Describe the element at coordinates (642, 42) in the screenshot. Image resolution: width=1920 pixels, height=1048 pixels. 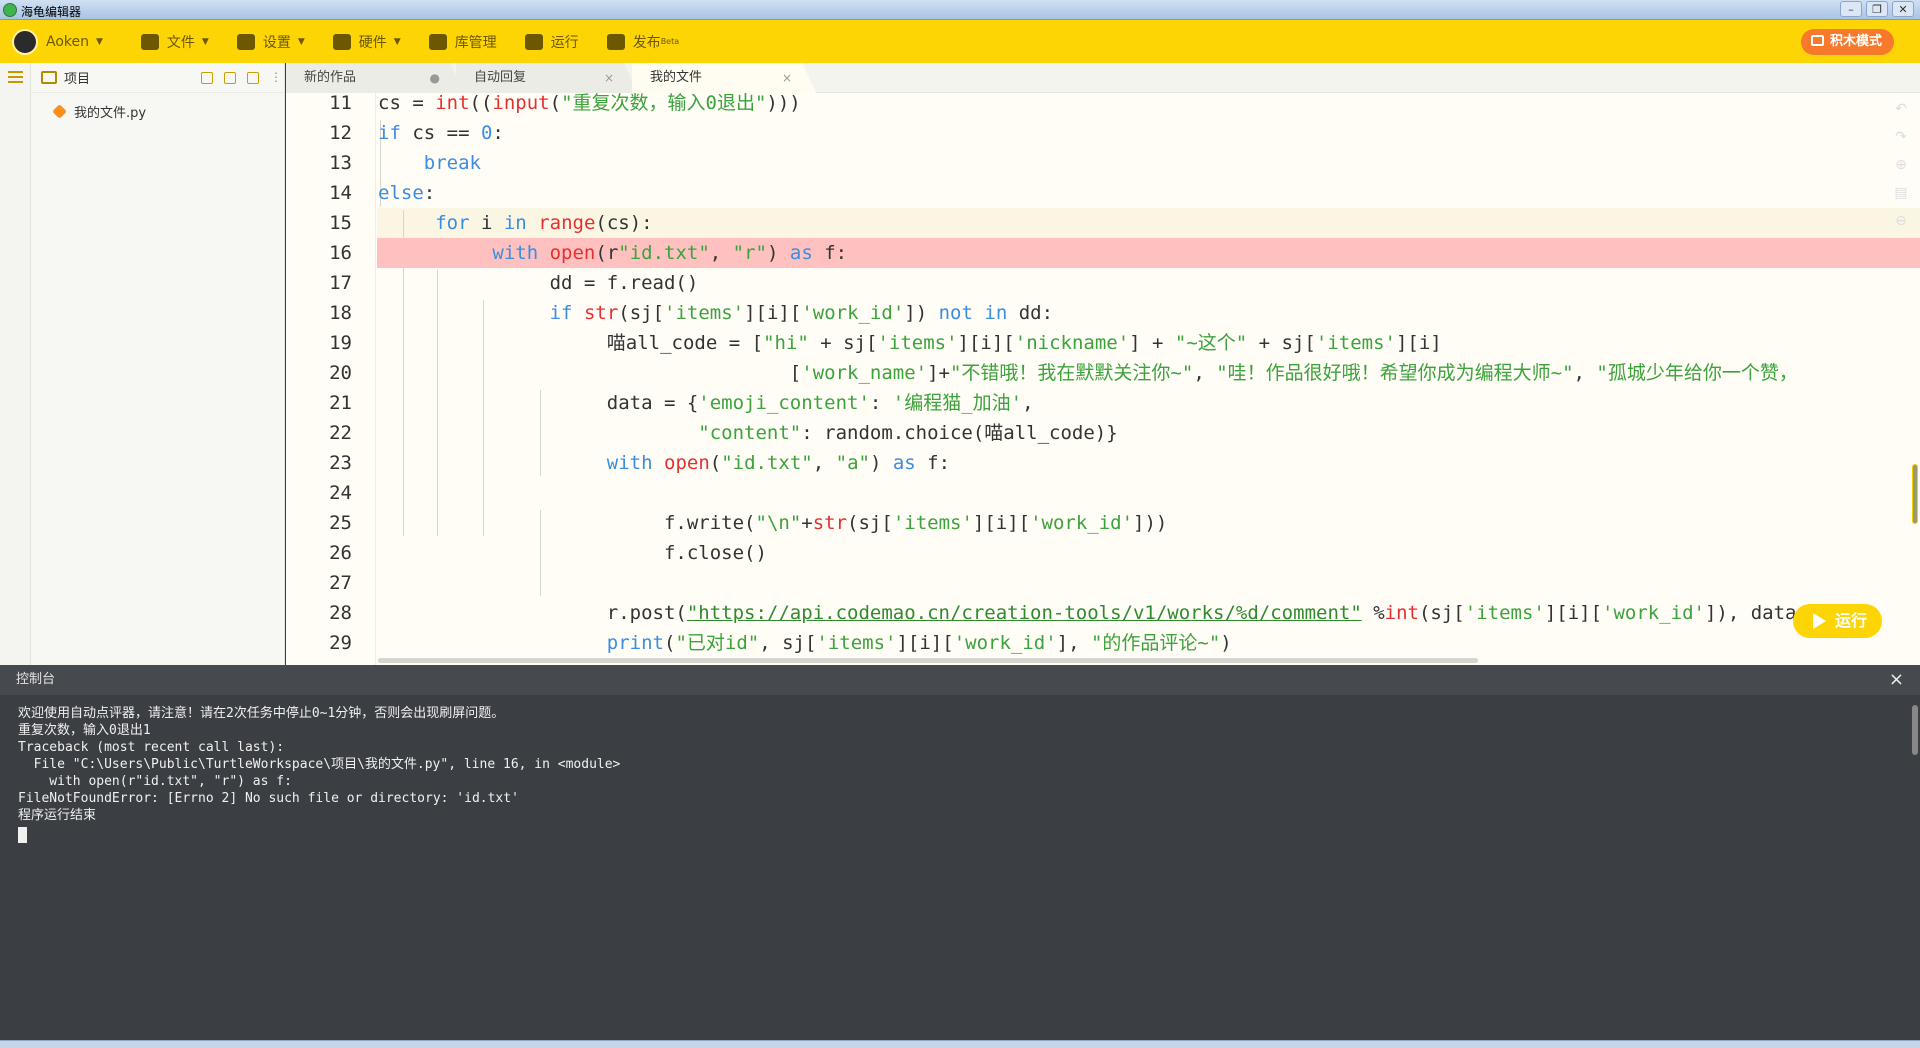
I see `menu-send: 发布 Beta` at that location.